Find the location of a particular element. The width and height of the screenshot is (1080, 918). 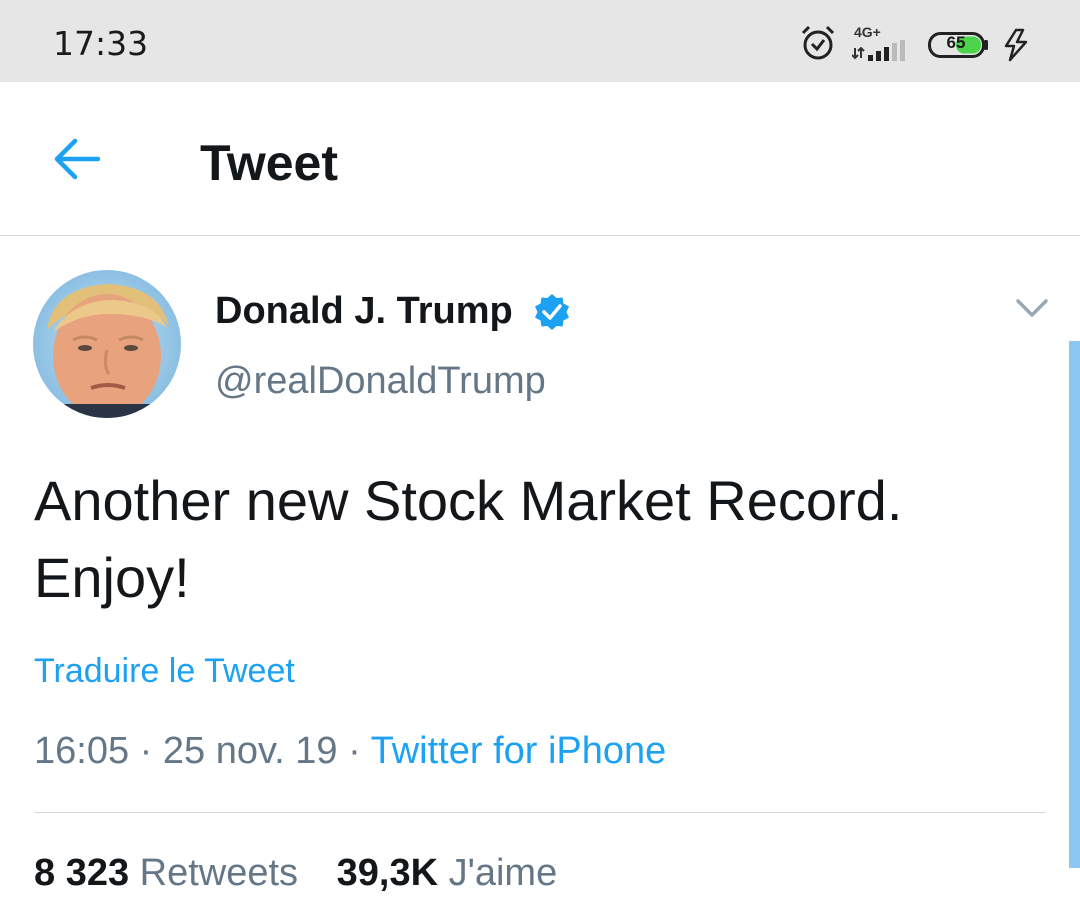

translate-tweet-link: Traduire le Tweet is located at coordinates (164, 671).